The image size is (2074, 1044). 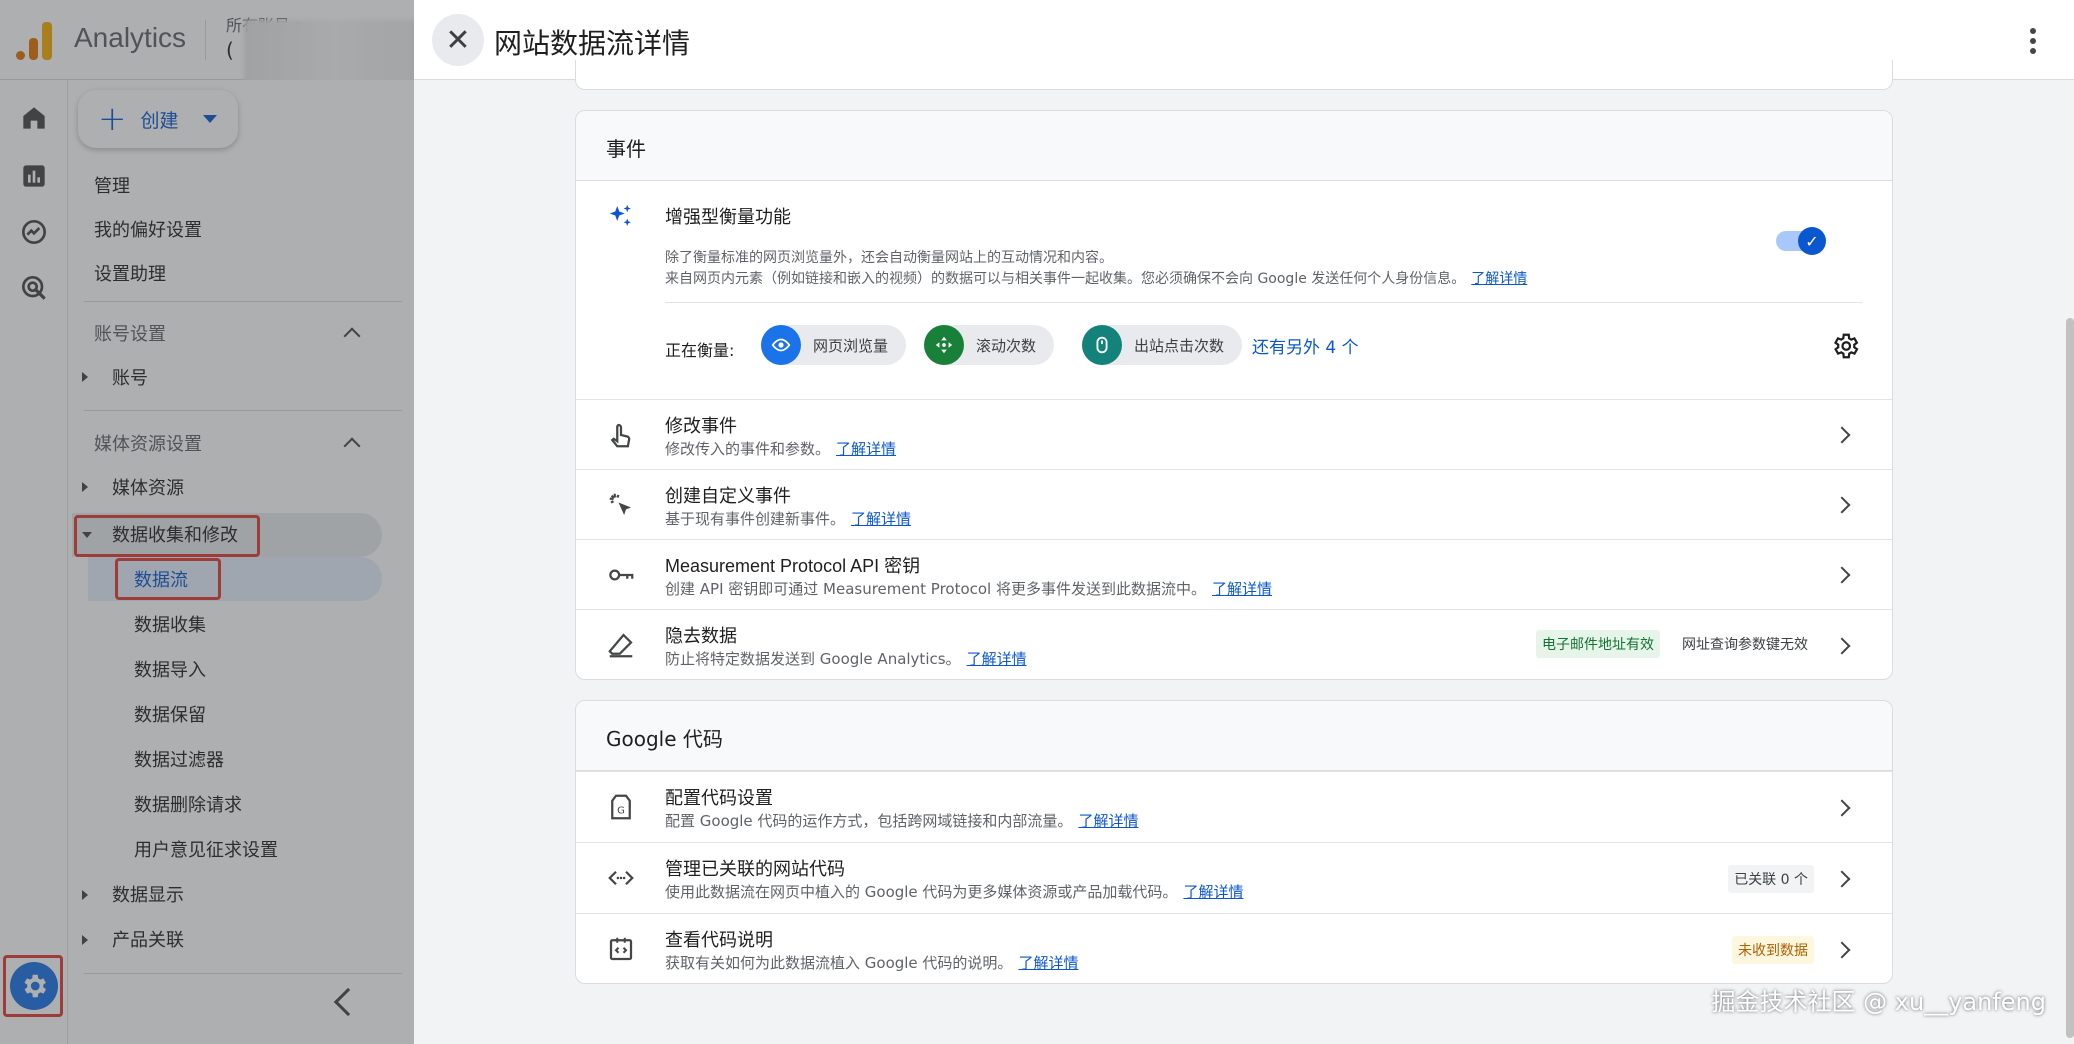 What do you see at coordinates (1598, 644) in the screenshot?
I see `status-badge-email: 电子邮件地址有效` at bounding box center [1598, 644].